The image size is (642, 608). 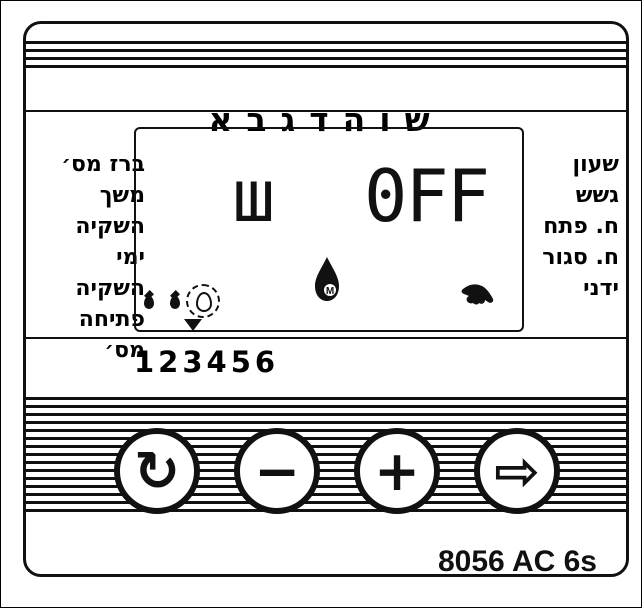 I want to click on upper-divider, so click(x=326, y=111).